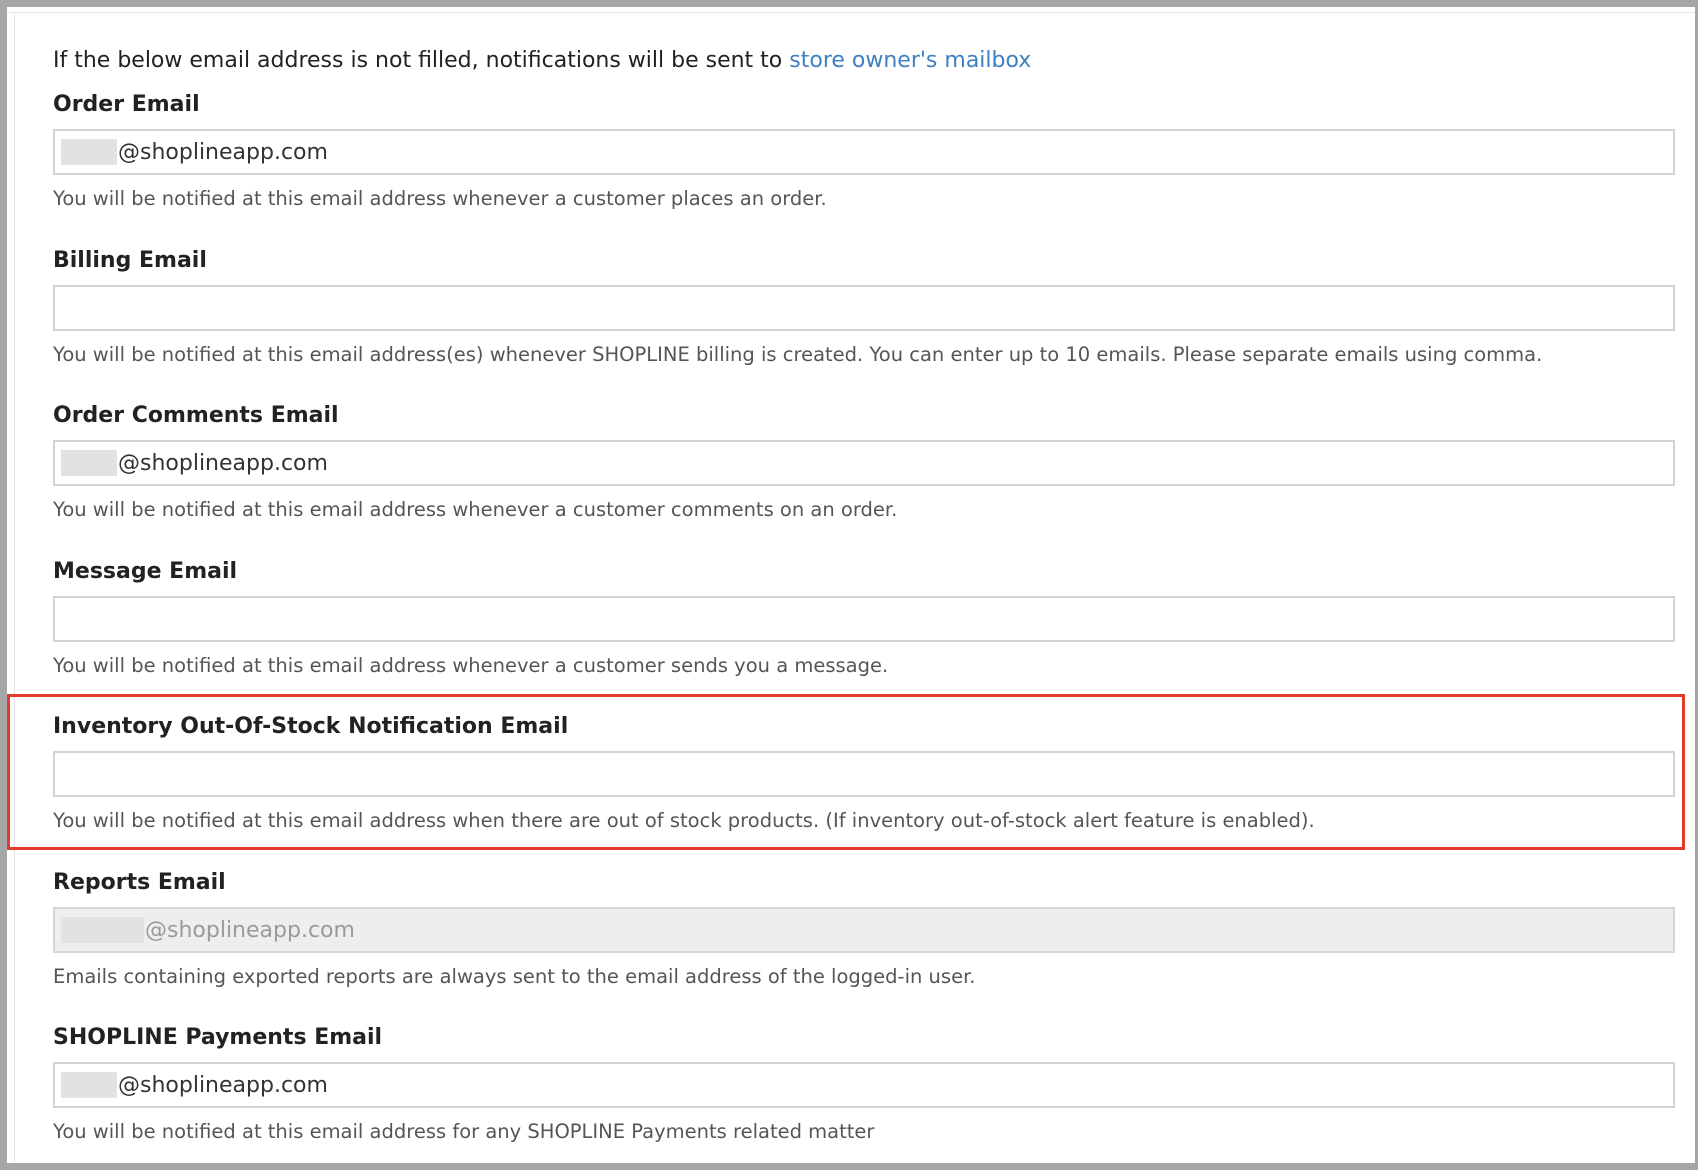 This screenshot has width=1698, height=1170. I want to click on reports-email-input: @shoplineapp.com, so click(864, 930).